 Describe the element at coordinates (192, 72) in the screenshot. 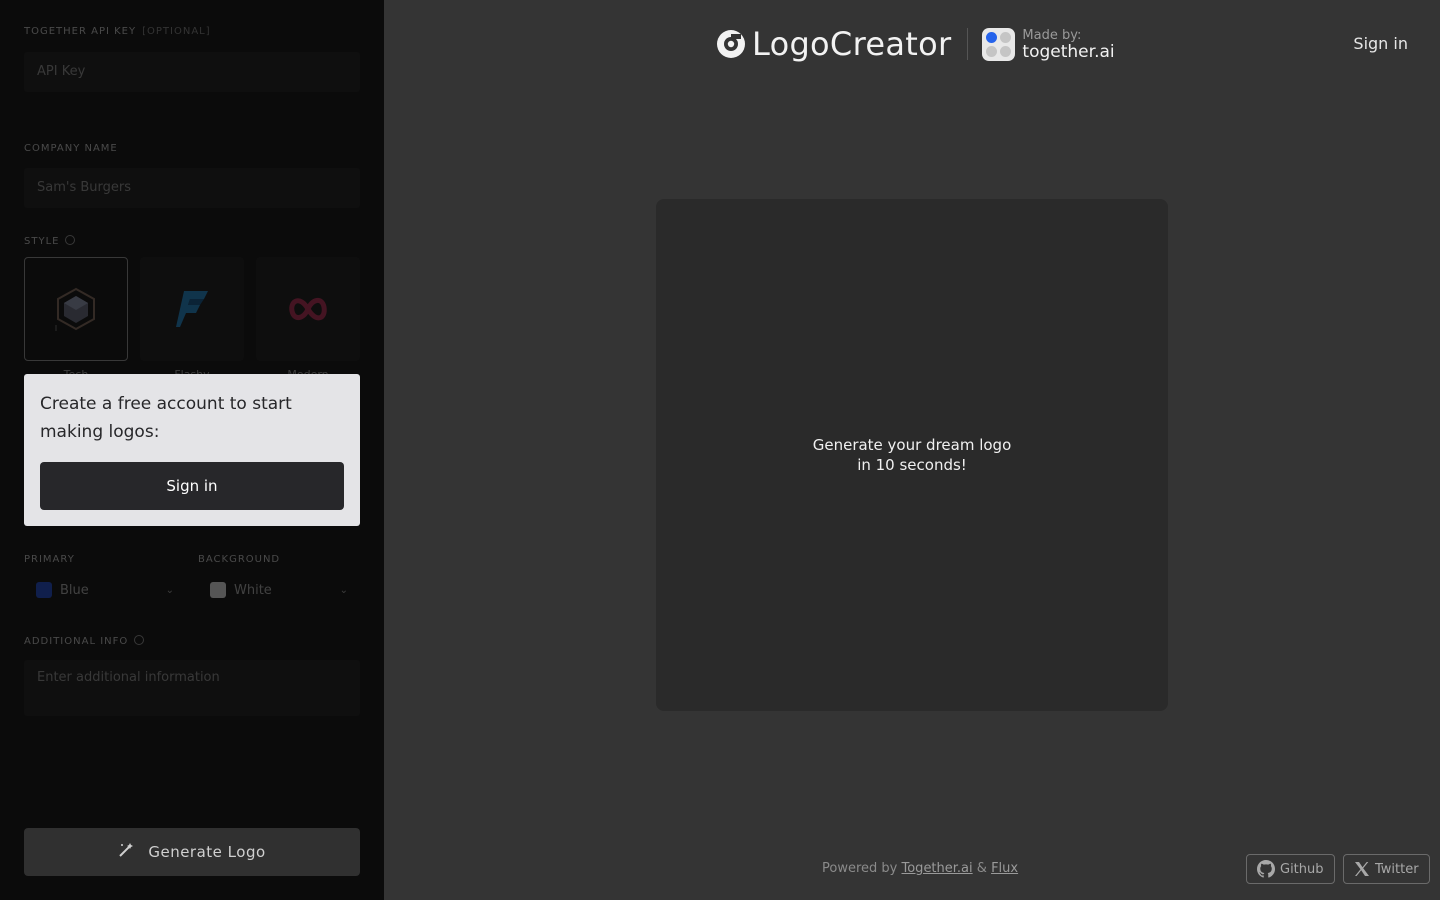

I see `api-key-input: API Key` at that location.